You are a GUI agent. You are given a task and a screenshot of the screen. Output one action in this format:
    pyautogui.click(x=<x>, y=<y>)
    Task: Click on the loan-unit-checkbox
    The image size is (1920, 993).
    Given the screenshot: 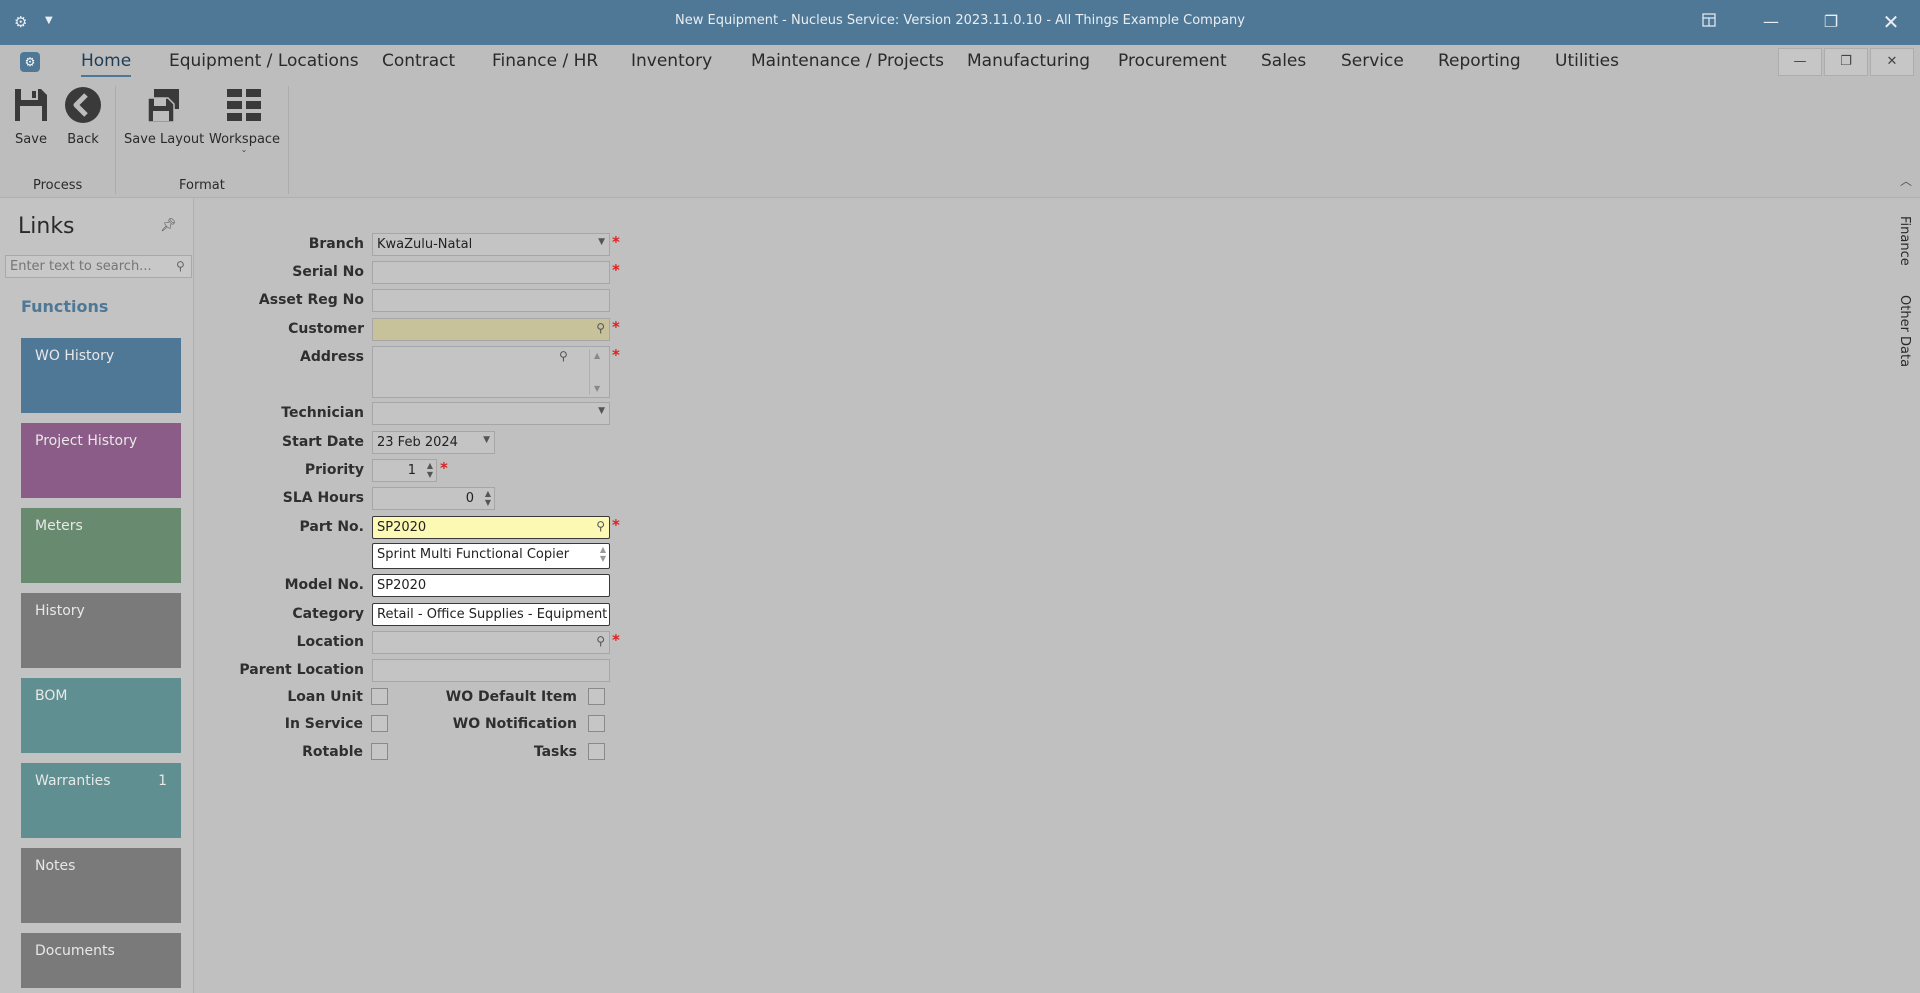 What is the action you would take?
    pyautogui.click(x=379, y=696)
    